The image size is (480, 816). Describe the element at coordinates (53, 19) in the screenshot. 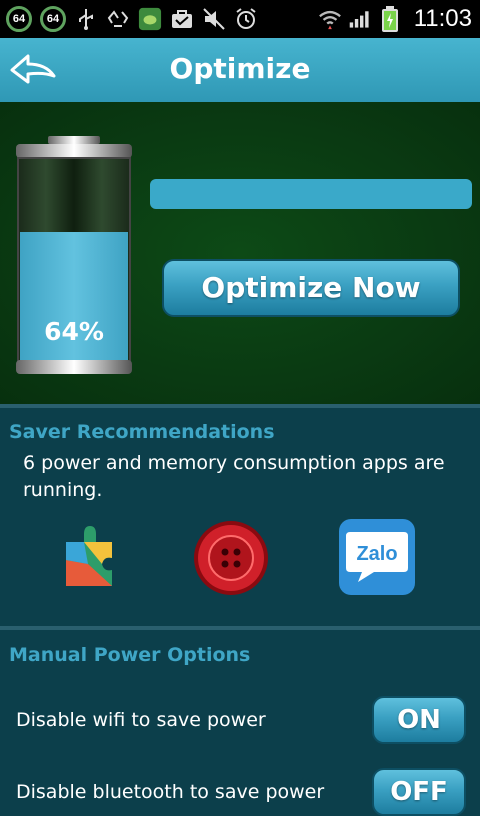

I see `notification-badge-2: 64` at that location.